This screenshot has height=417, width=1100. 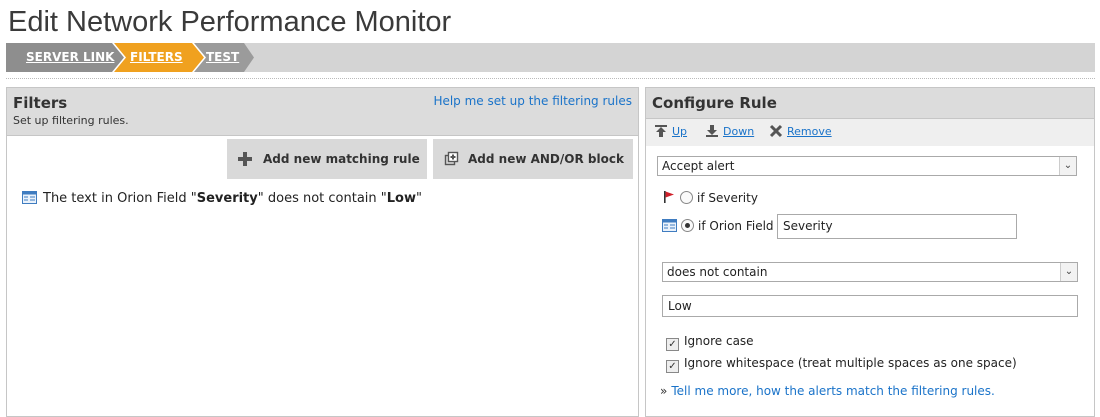 What do you see at coordinates (870, 132) in the screenshot?
I see `rule-toolbar: Up Down Remove` at bounding box center [870, 132].